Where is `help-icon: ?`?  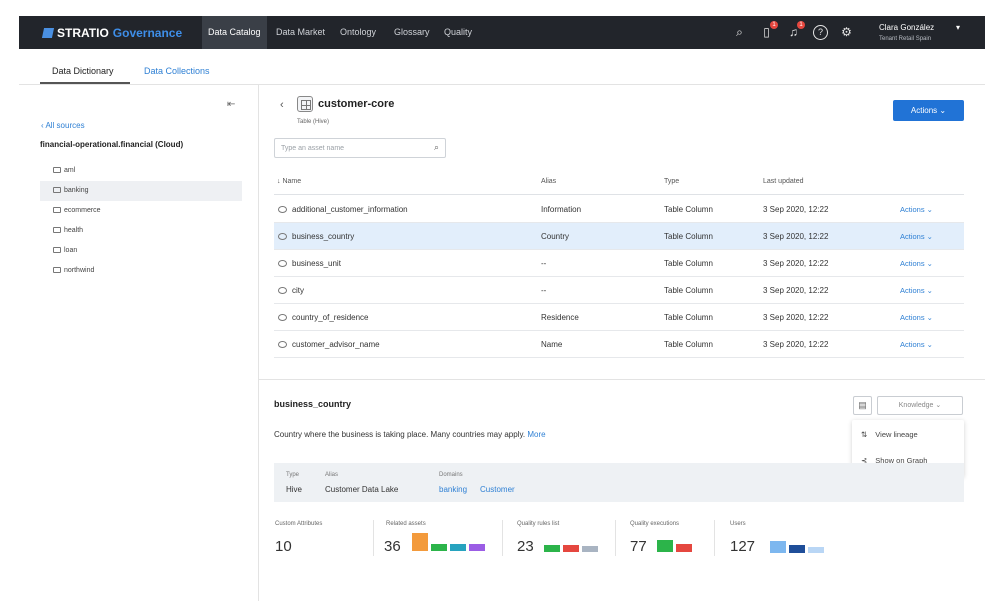
help-icon: ? is located at coordinates (820, 32).